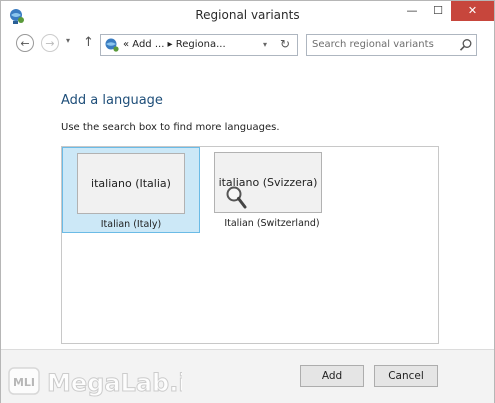 The image size is (495, 403). Describe the element at coordinates (50, 43) in the screenshot. I see `forward-button: →` at that location.